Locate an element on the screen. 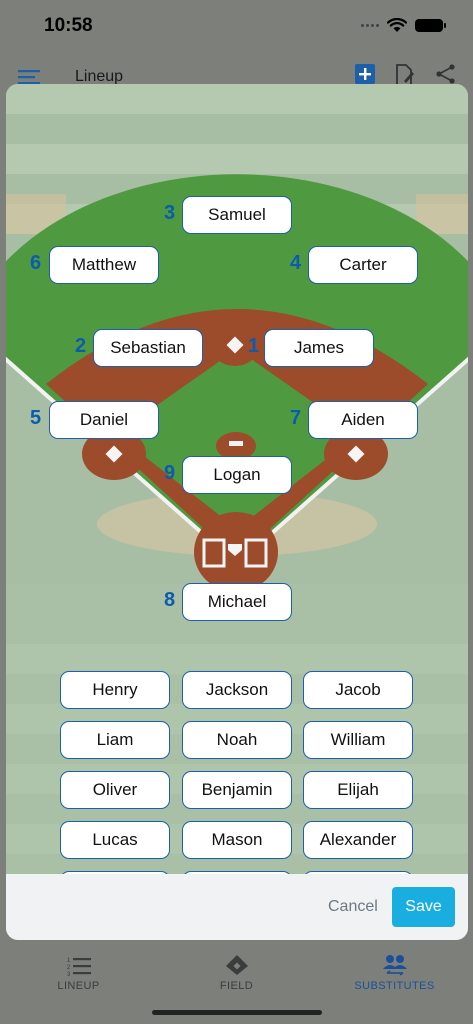  substitute-player-button: Alexander is located at coordinates (358, 840).